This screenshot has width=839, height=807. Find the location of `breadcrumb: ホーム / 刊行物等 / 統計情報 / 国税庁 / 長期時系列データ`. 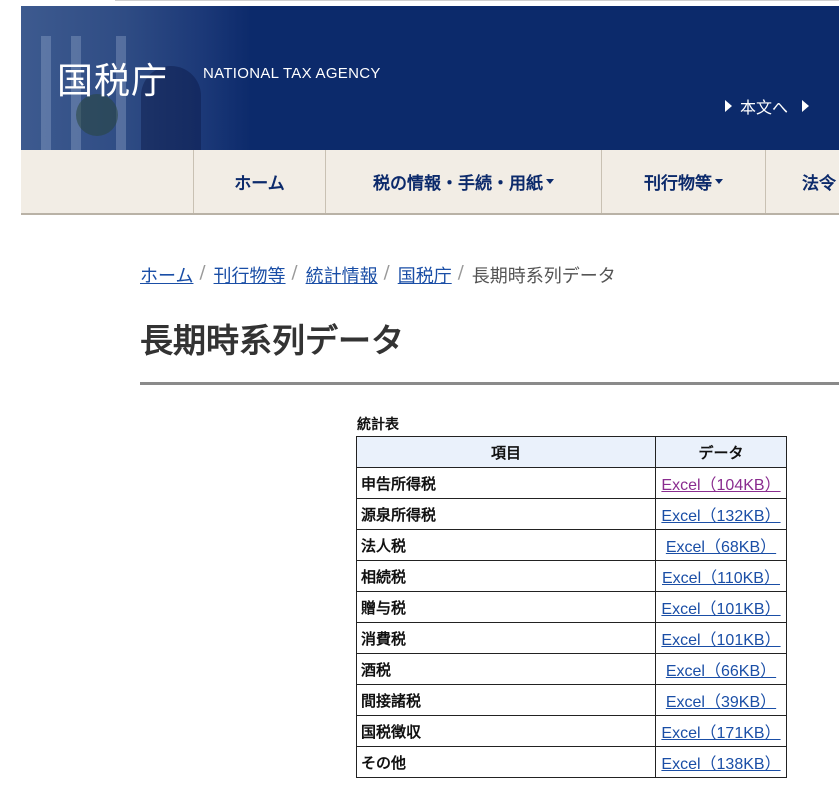

breadcrumb: ホーム / 刊行物等 / 統計情報 / 国税庁 / 長期時系列データ is located at coordinates (378, 275).